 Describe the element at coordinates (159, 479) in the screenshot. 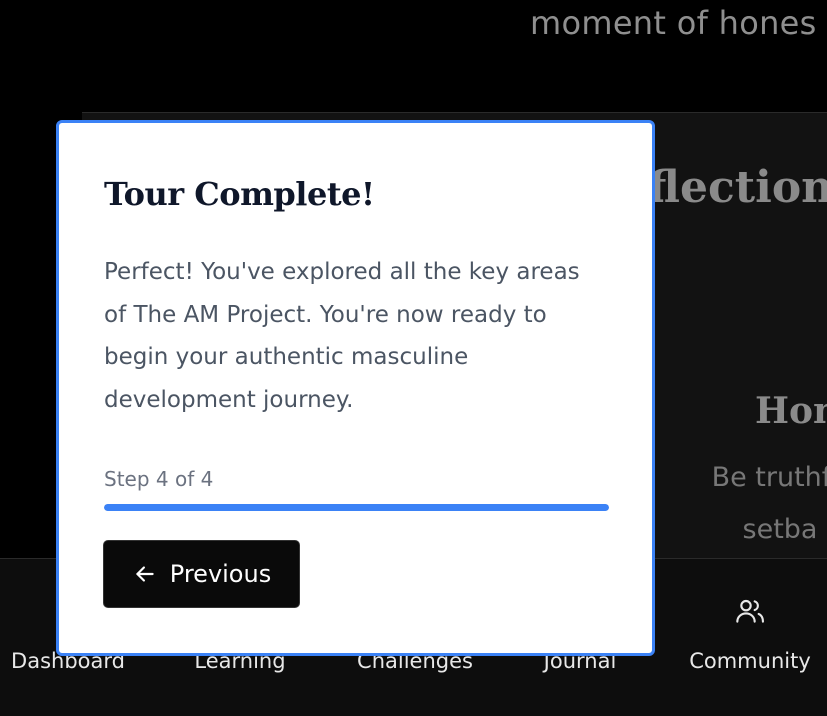

I see `step-indicator: Step 4 of 4` at that location.